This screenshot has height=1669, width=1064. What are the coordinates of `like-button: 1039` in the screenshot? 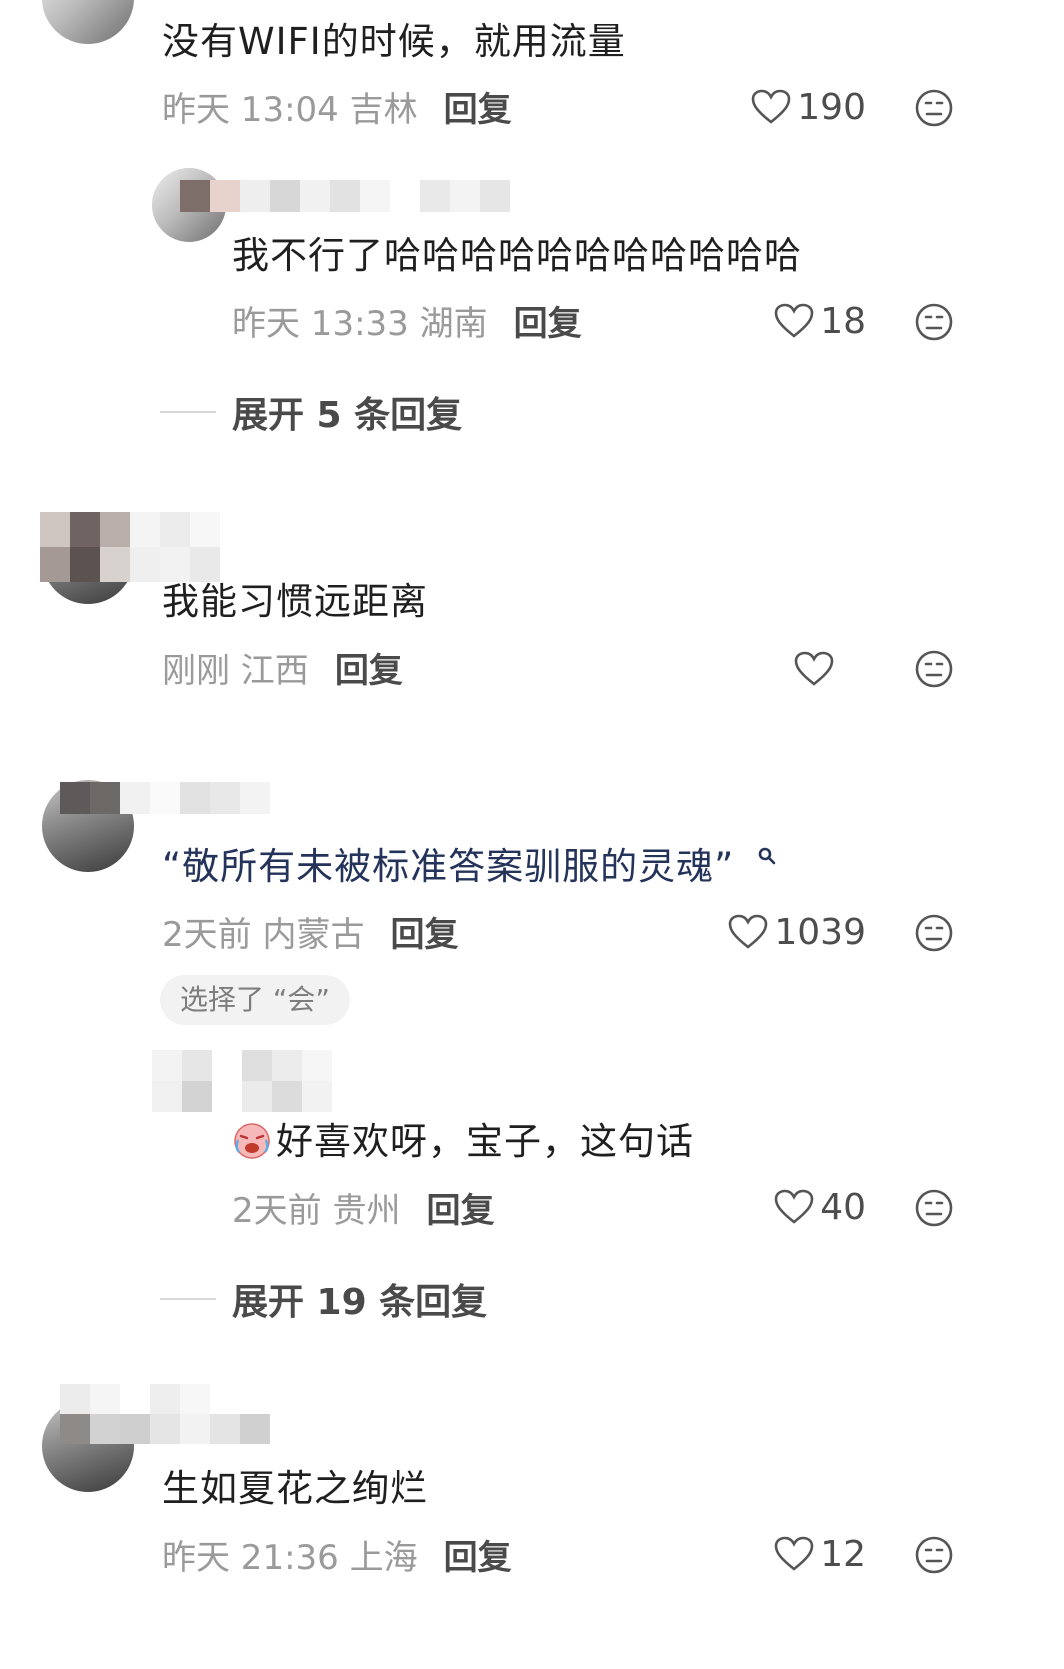 It's located at (797, 932).